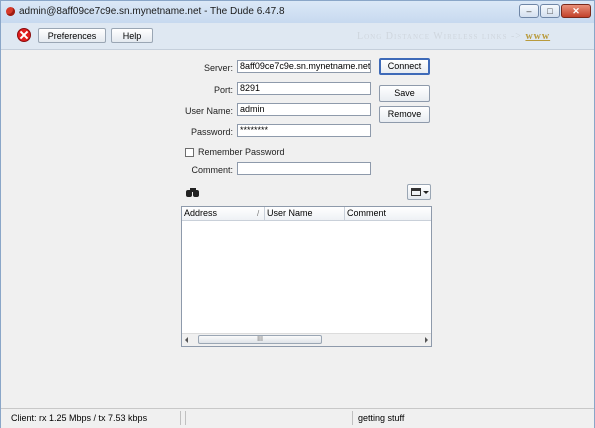 This screenshot has width=595, height=428. What do you see at coordinates (186, 340) in the screenshot?
I see `scroll-left-arrow-icon` at bounding box center [186, 340].